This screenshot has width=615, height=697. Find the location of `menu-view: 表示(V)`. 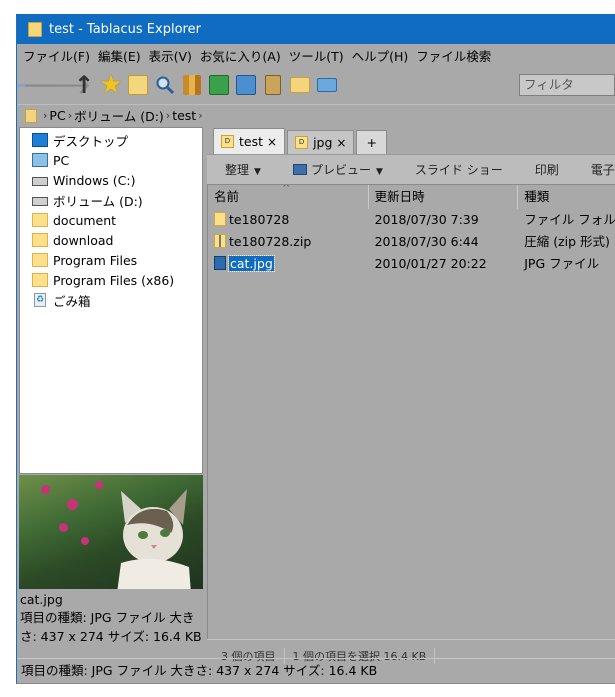

menu-view: 表示(V) is located at coordinates (170, 55).